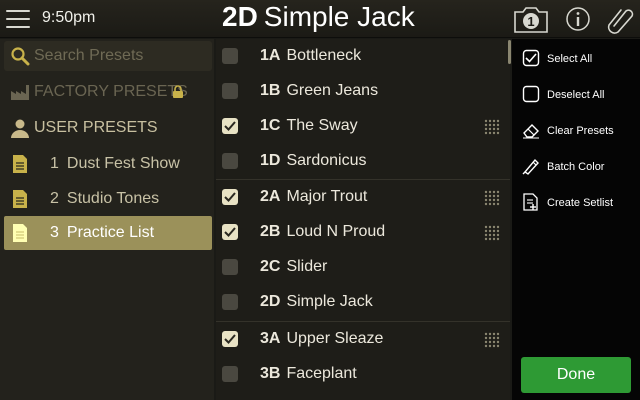  What do you see at coordinates (54, 232) in the screenshot?
I see `setlist-number: 3` at bounding box center [54, 232].